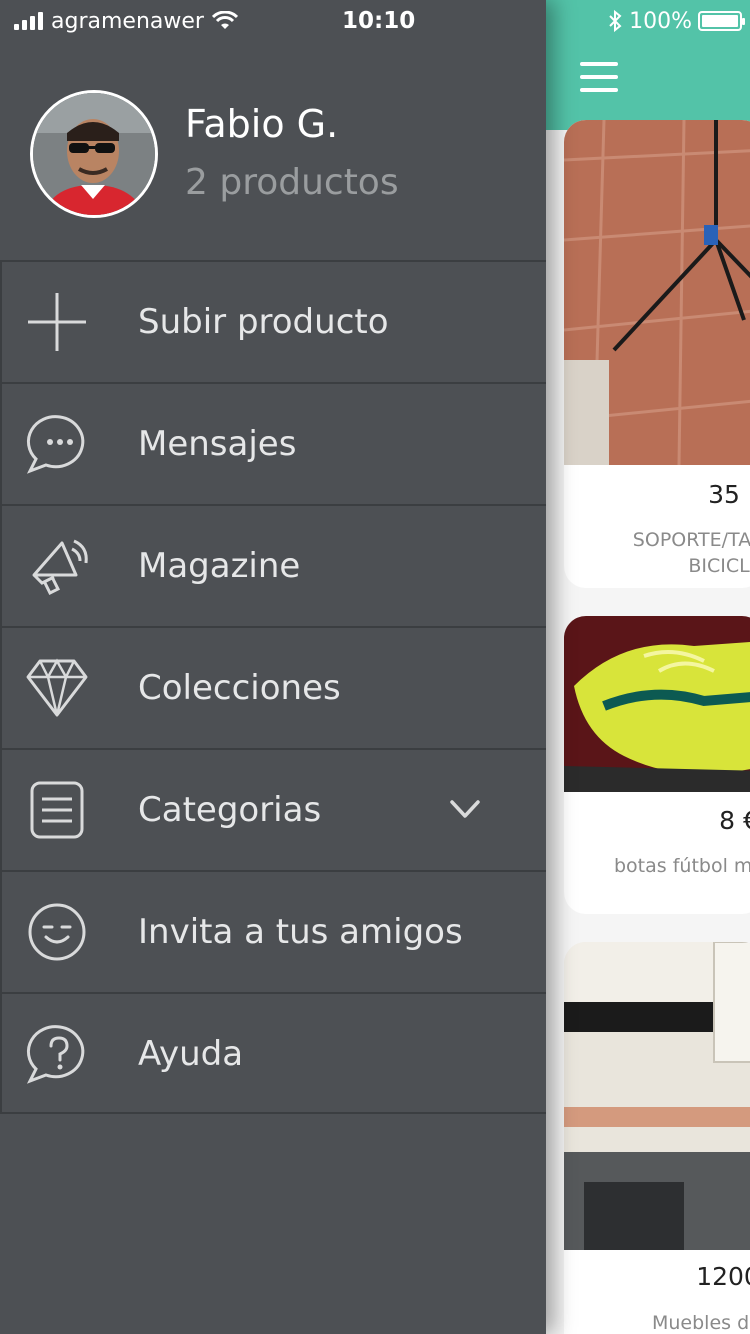 The width and height of the screenshot is (750, 1334). What do you see at coordinates (57, 932) in the screenshot?
I see `wink-face-icon` at bounding box center [57, 932].